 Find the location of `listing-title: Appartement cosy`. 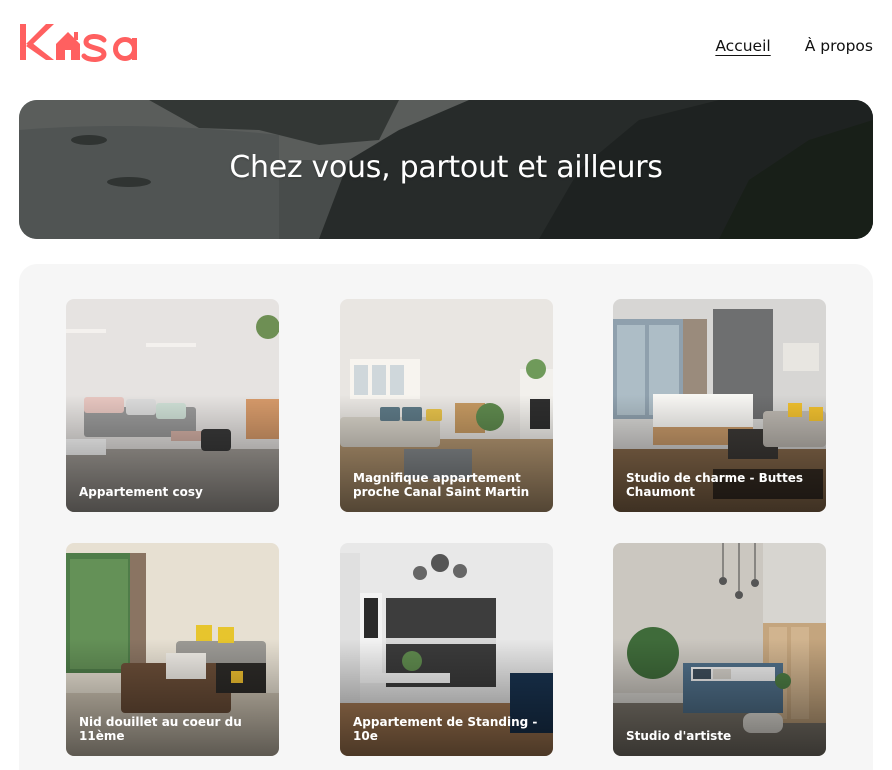

listing-title: Appartement cosy is located at coordinates (141, 492).